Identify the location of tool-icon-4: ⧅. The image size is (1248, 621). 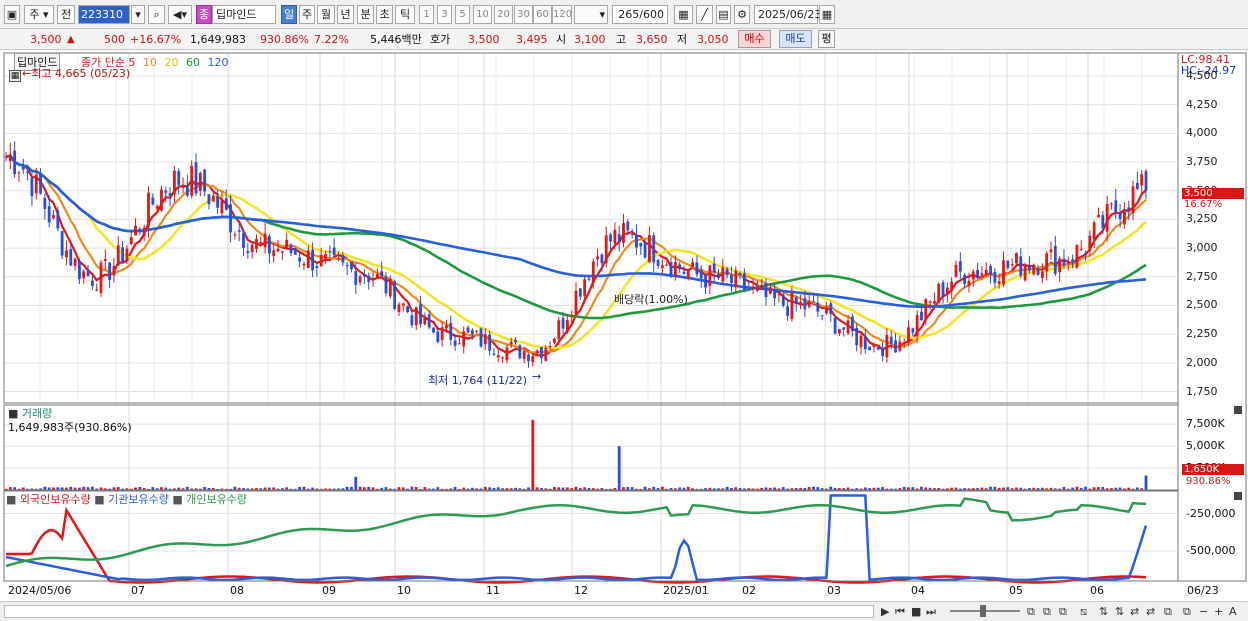
(1083, 612).